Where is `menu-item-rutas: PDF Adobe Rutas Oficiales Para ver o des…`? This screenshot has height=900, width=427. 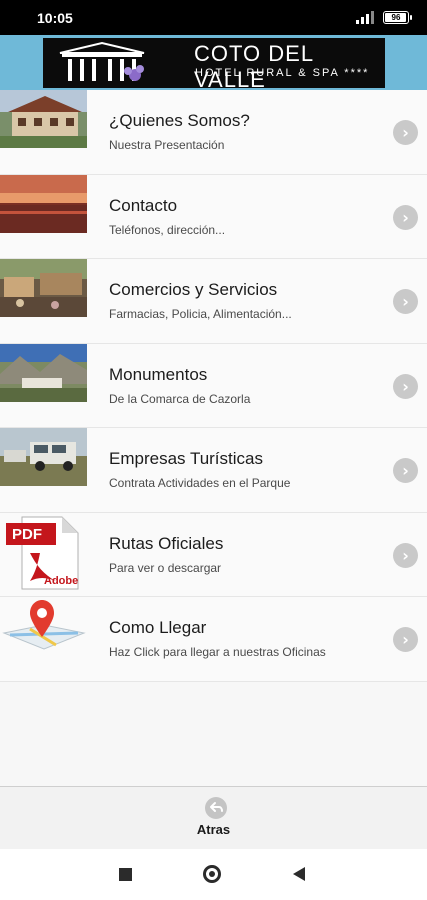 menu-item-rutas: PDF Adobe Rutas Oficiales Para ver o des… is located at coordinates (213, 554).